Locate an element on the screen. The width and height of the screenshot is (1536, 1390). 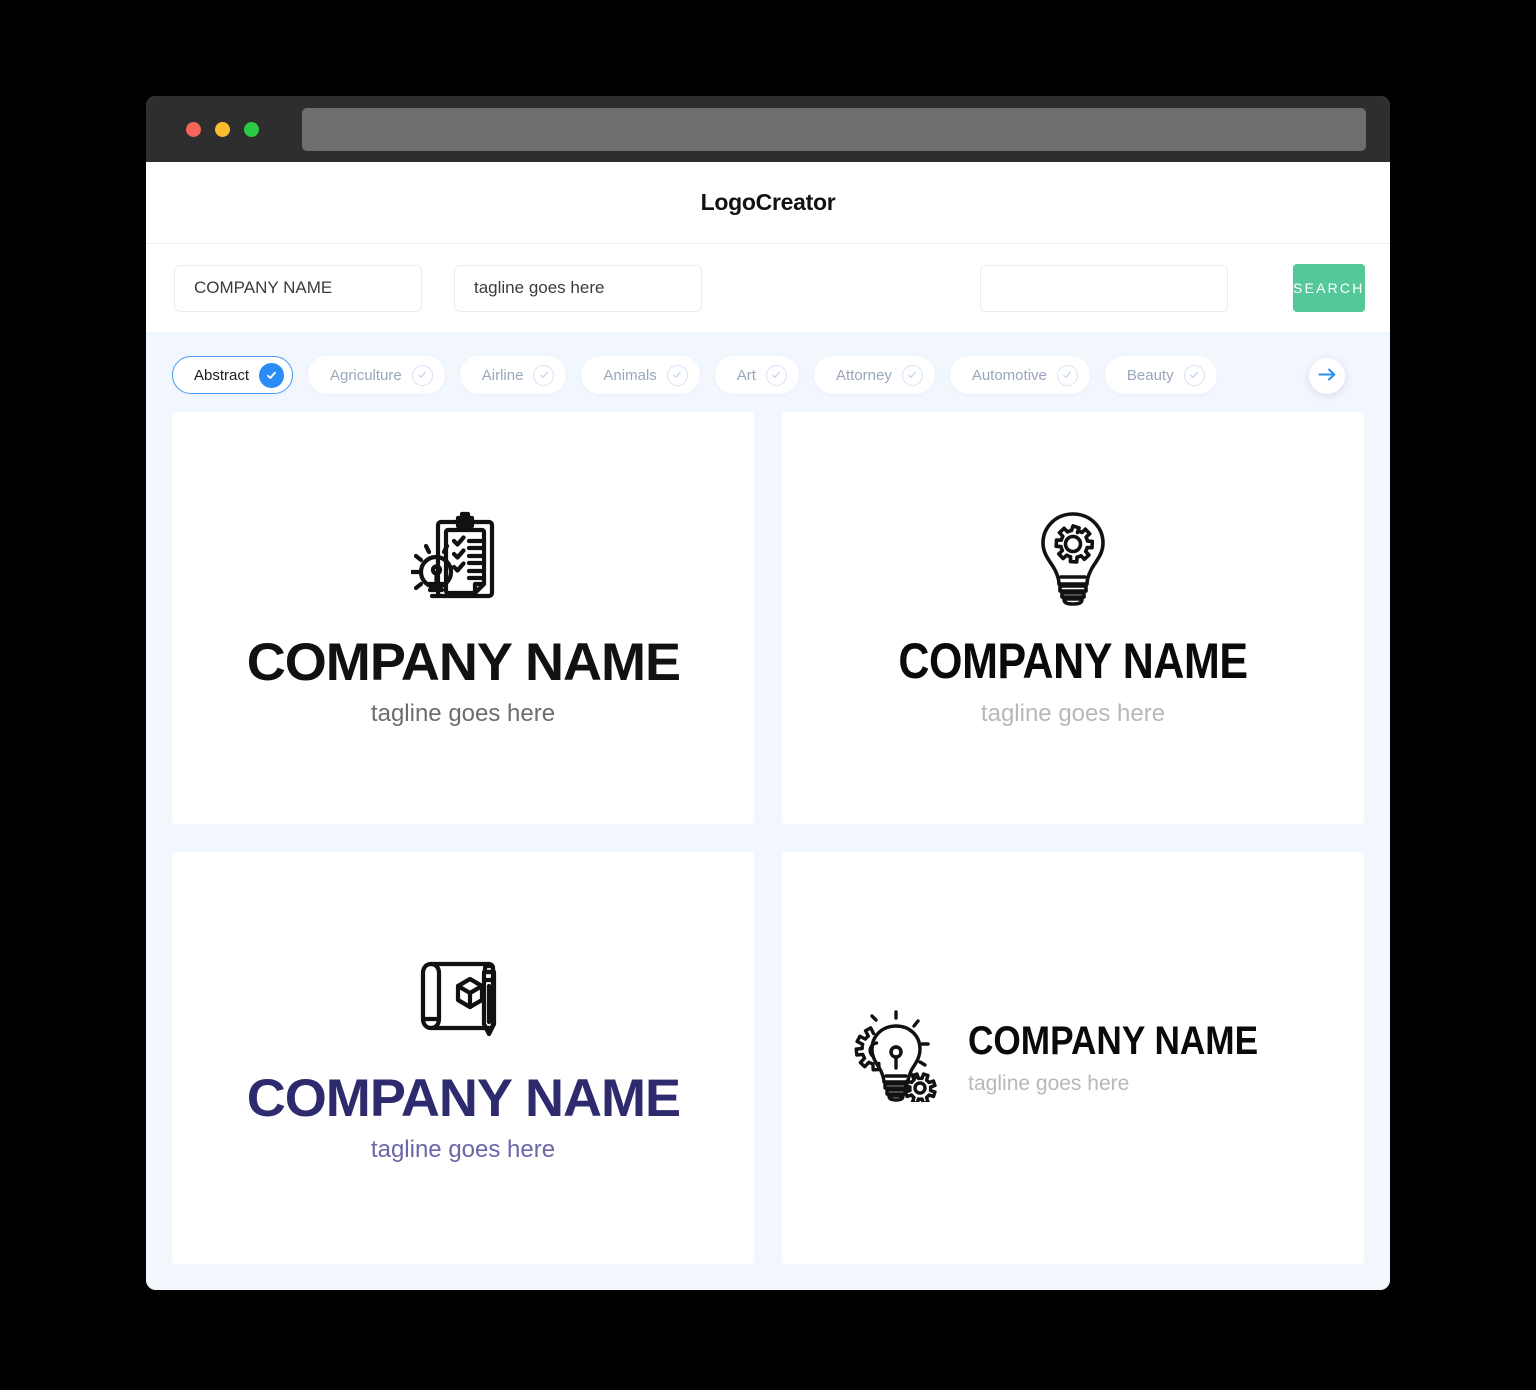
arrow-right-icon is located at coordinates (1327, 376).